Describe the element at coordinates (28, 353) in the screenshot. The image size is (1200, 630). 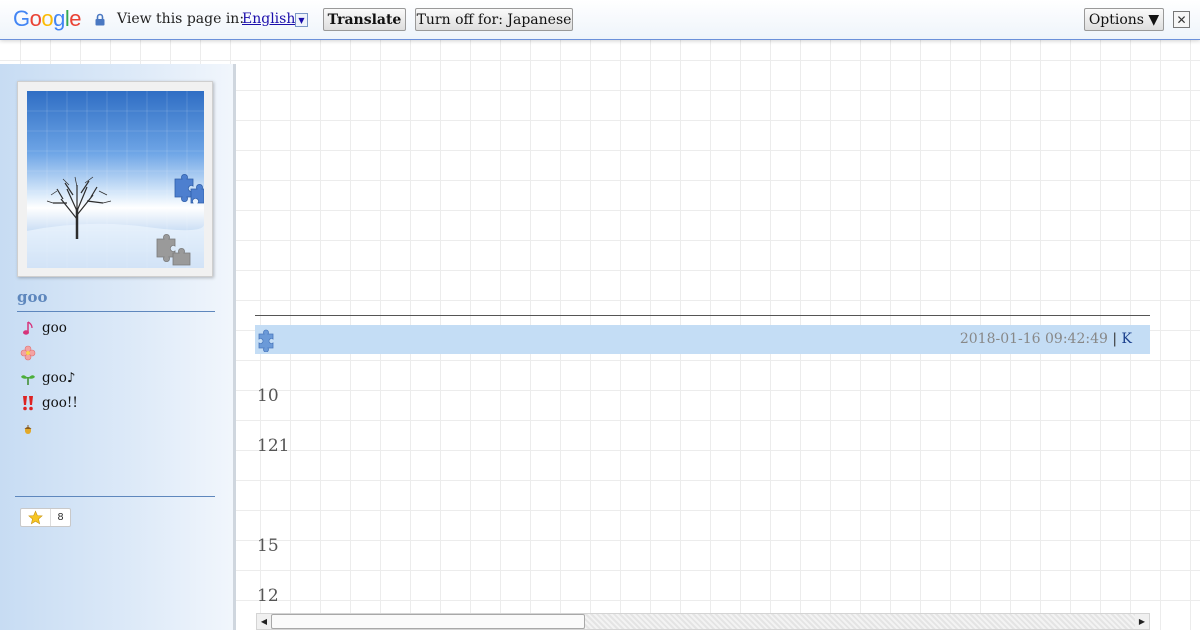
I see `flower-icon` at that location.